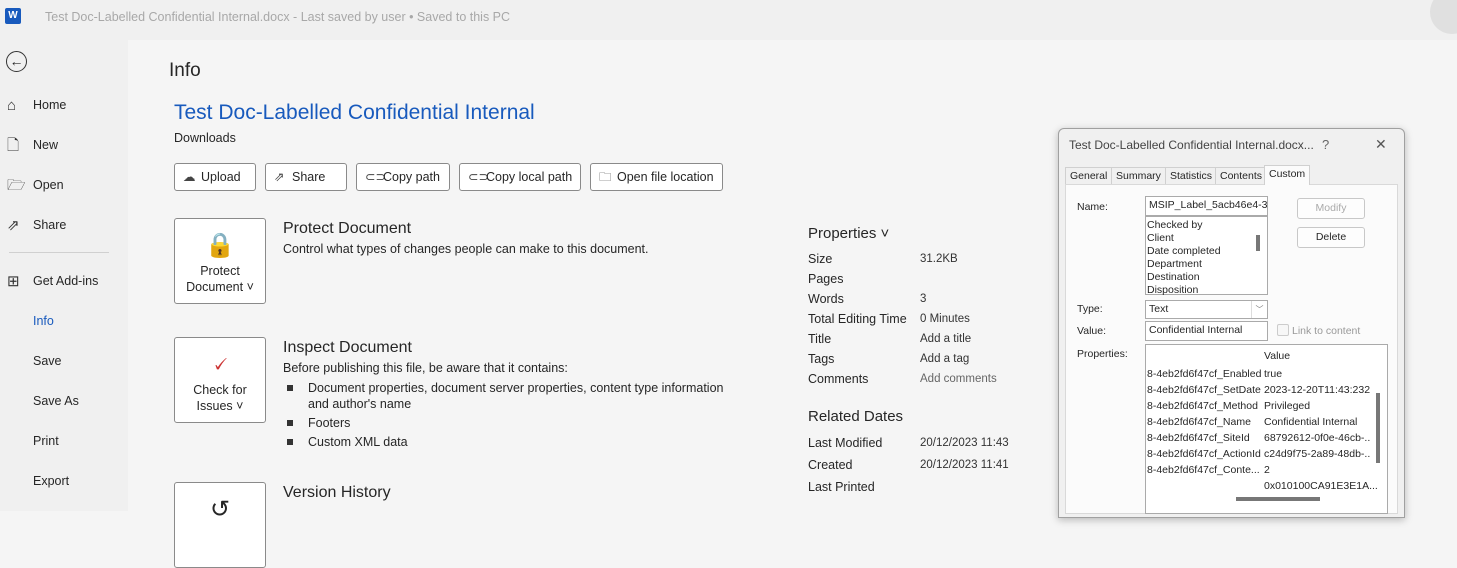  I want to click on comments-input: Add comments, so click(958, 379).